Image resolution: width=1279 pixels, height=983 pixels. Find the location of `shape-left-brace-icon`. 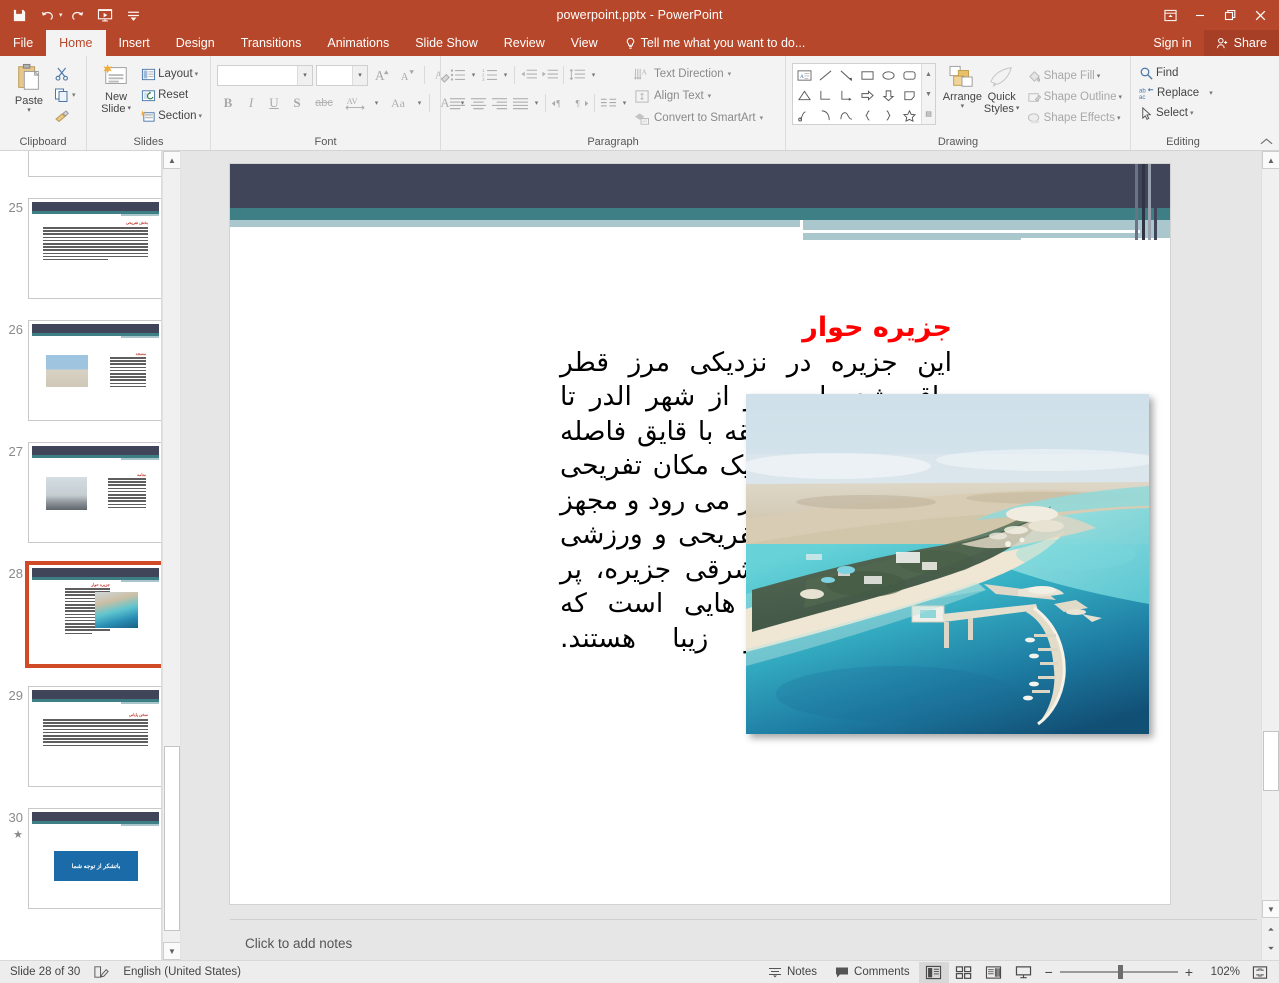

shape-left-brace-icon is located at coordinates (867, 115).